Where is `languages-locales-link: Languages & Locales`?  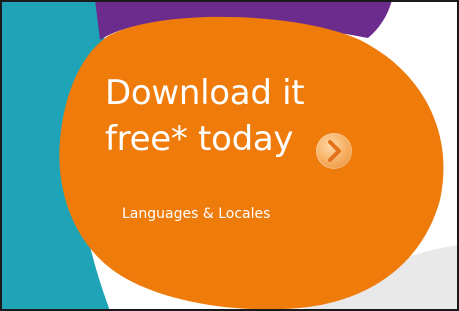
languages-locales-link: Languages & Locales is located at coordinates (196, 214).